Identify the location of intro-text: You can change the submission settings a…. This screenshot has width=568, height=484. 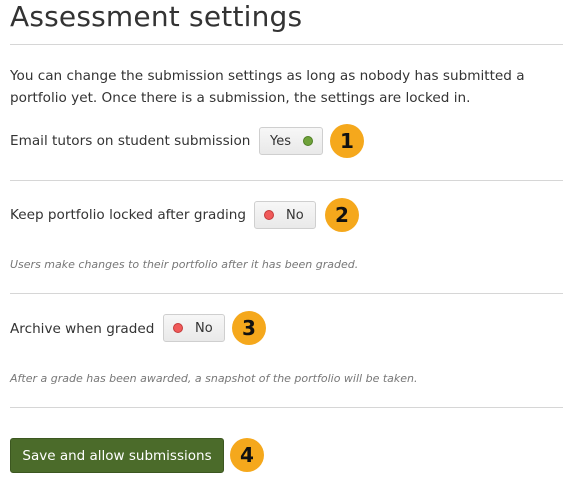
(267, 87).